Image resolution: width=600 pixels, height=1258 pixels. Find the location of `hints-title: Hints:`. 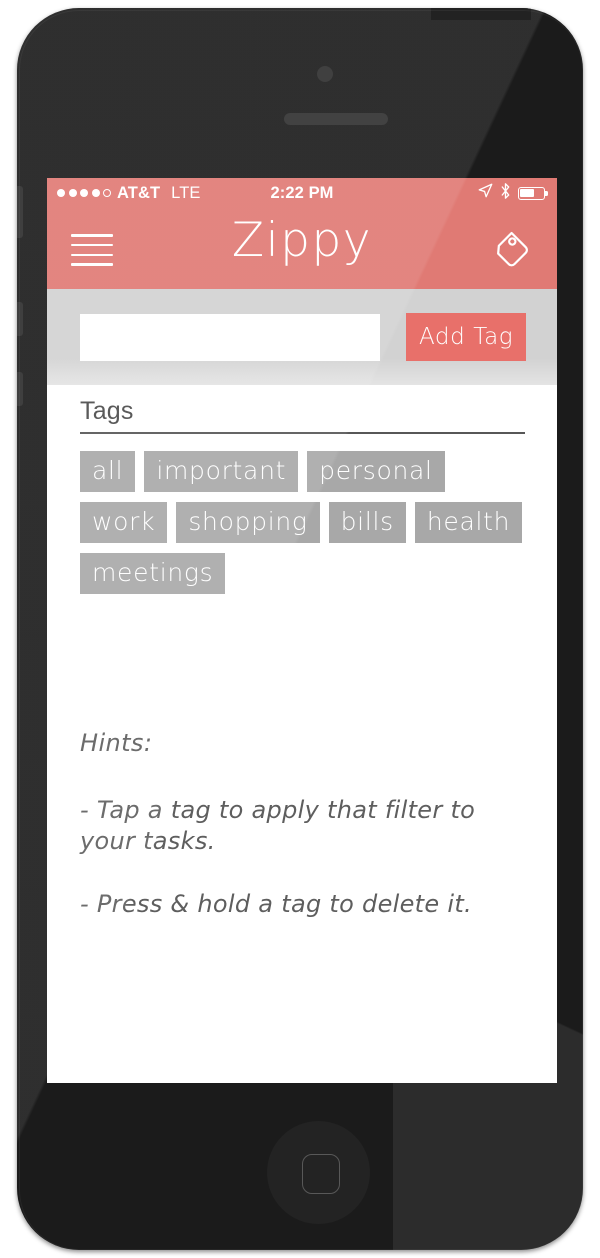

hints-title: Hints: is located at coordinates (116, 743).